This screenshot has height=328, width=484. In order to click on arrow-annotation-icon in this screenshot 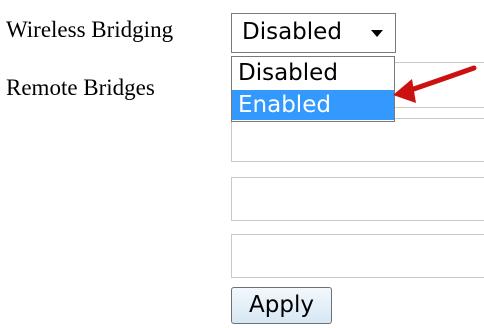, I will do `click(435, 84)`.